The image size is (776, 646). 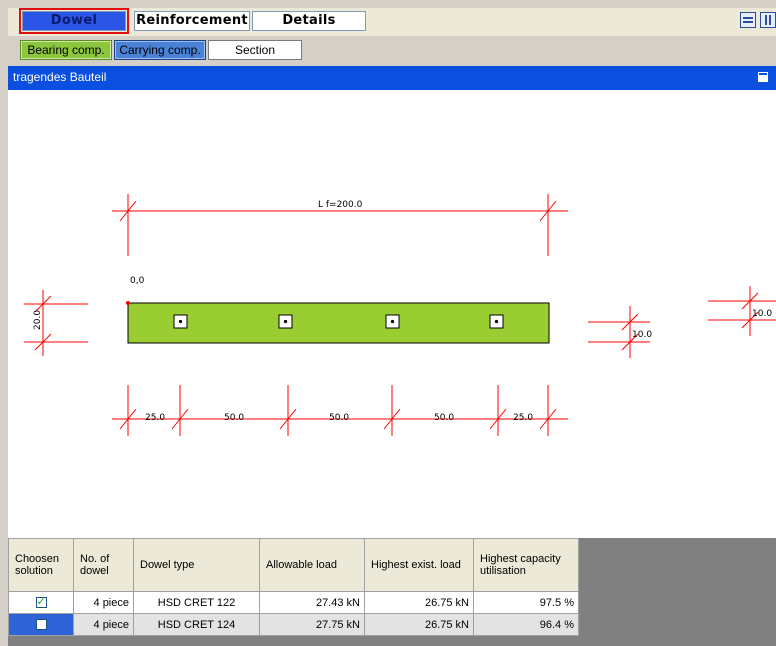 I want to click on length-label: L f=200.0, so click(x=340, y=205).